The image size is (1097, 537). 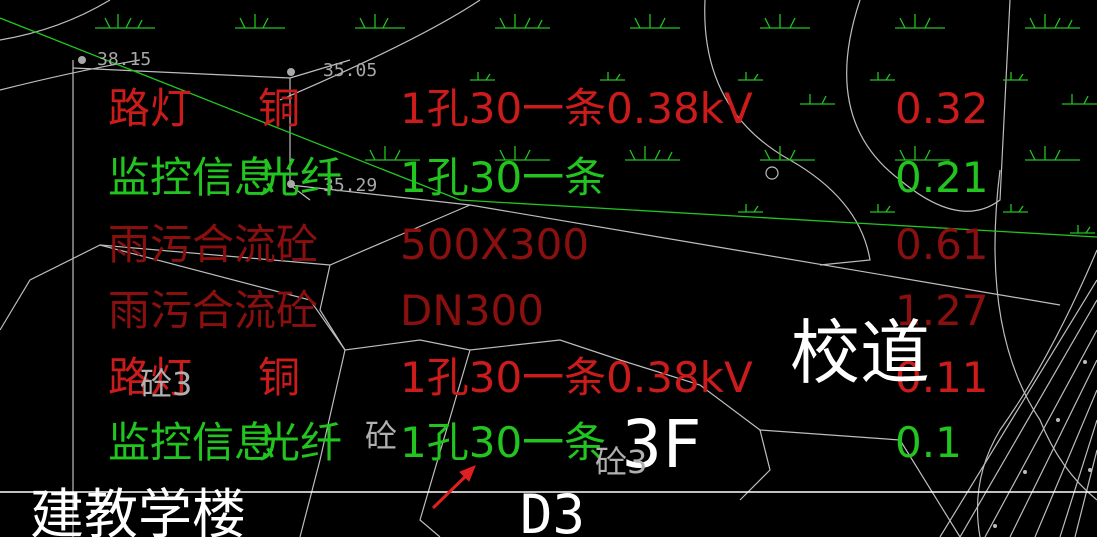 What do you see at coordinates (138, 510) in the screenshot?
I see `building-label: 建教学楼` at bounding box center [138, 510].